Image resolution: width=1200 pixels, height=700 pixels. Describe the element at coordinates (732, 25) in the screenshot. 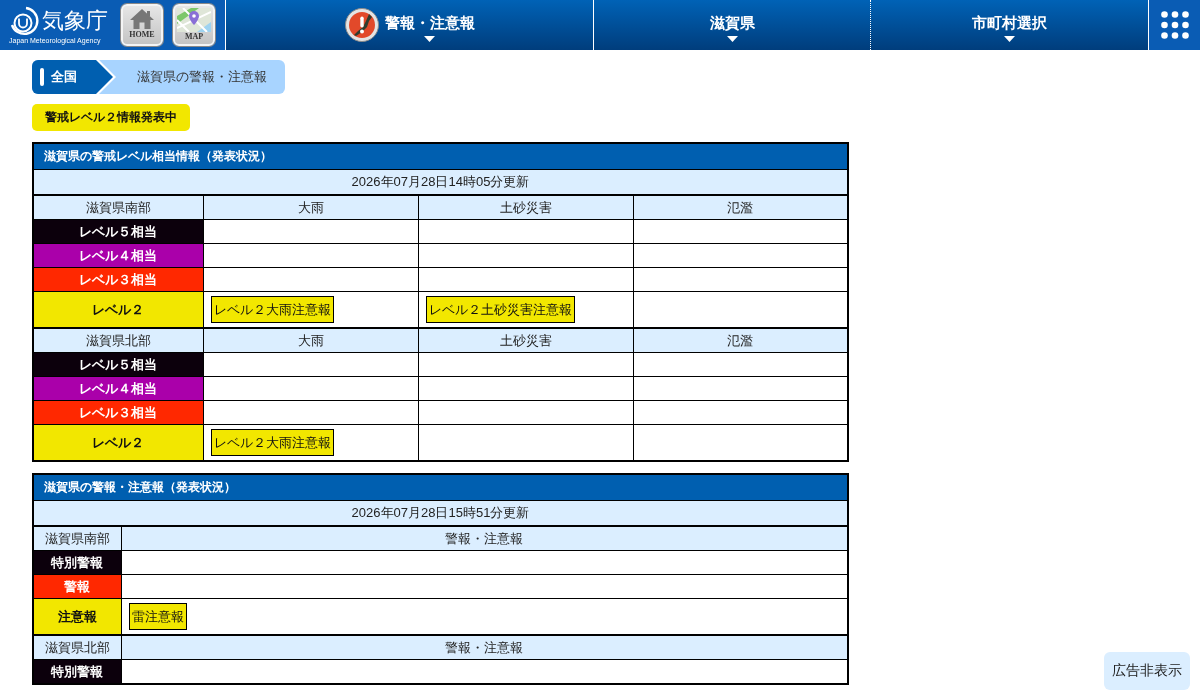

I see `nav-menu-button: 滋賀県` at that location.